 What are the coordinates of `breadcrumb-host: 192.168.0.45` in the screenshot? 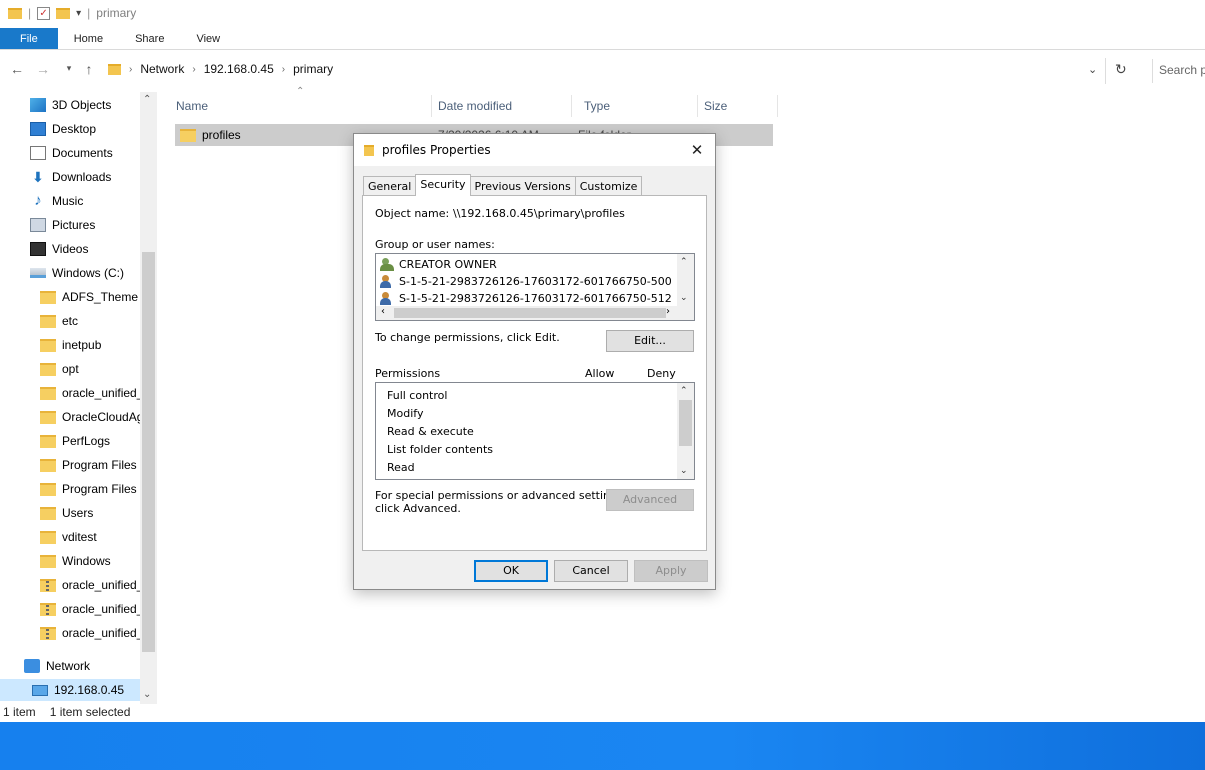 It's located at (239, 69).